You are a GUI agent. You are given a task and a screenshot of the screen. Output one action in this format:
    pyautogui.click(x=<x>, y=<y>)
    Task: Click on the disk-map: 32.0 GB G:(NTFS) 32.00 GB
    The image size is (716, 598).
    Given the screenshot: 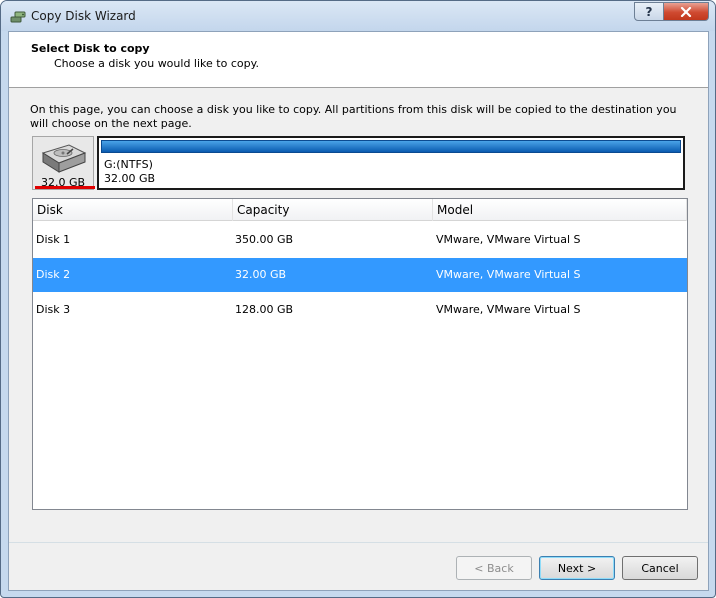 What is the action you would take?
    pyautogui.click(x=358, y=163)
    